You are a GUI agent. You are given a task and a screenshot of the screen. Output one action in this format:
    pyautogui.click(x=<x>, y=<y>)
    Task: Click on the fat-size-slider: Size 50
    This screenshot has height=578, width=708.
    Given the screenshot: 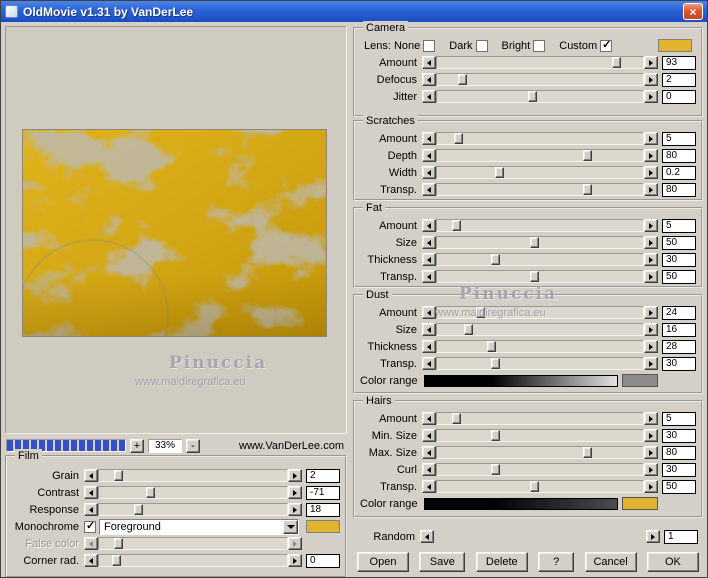 What is the action you would take?
    pyautogui.click(x=528, y=242)
    